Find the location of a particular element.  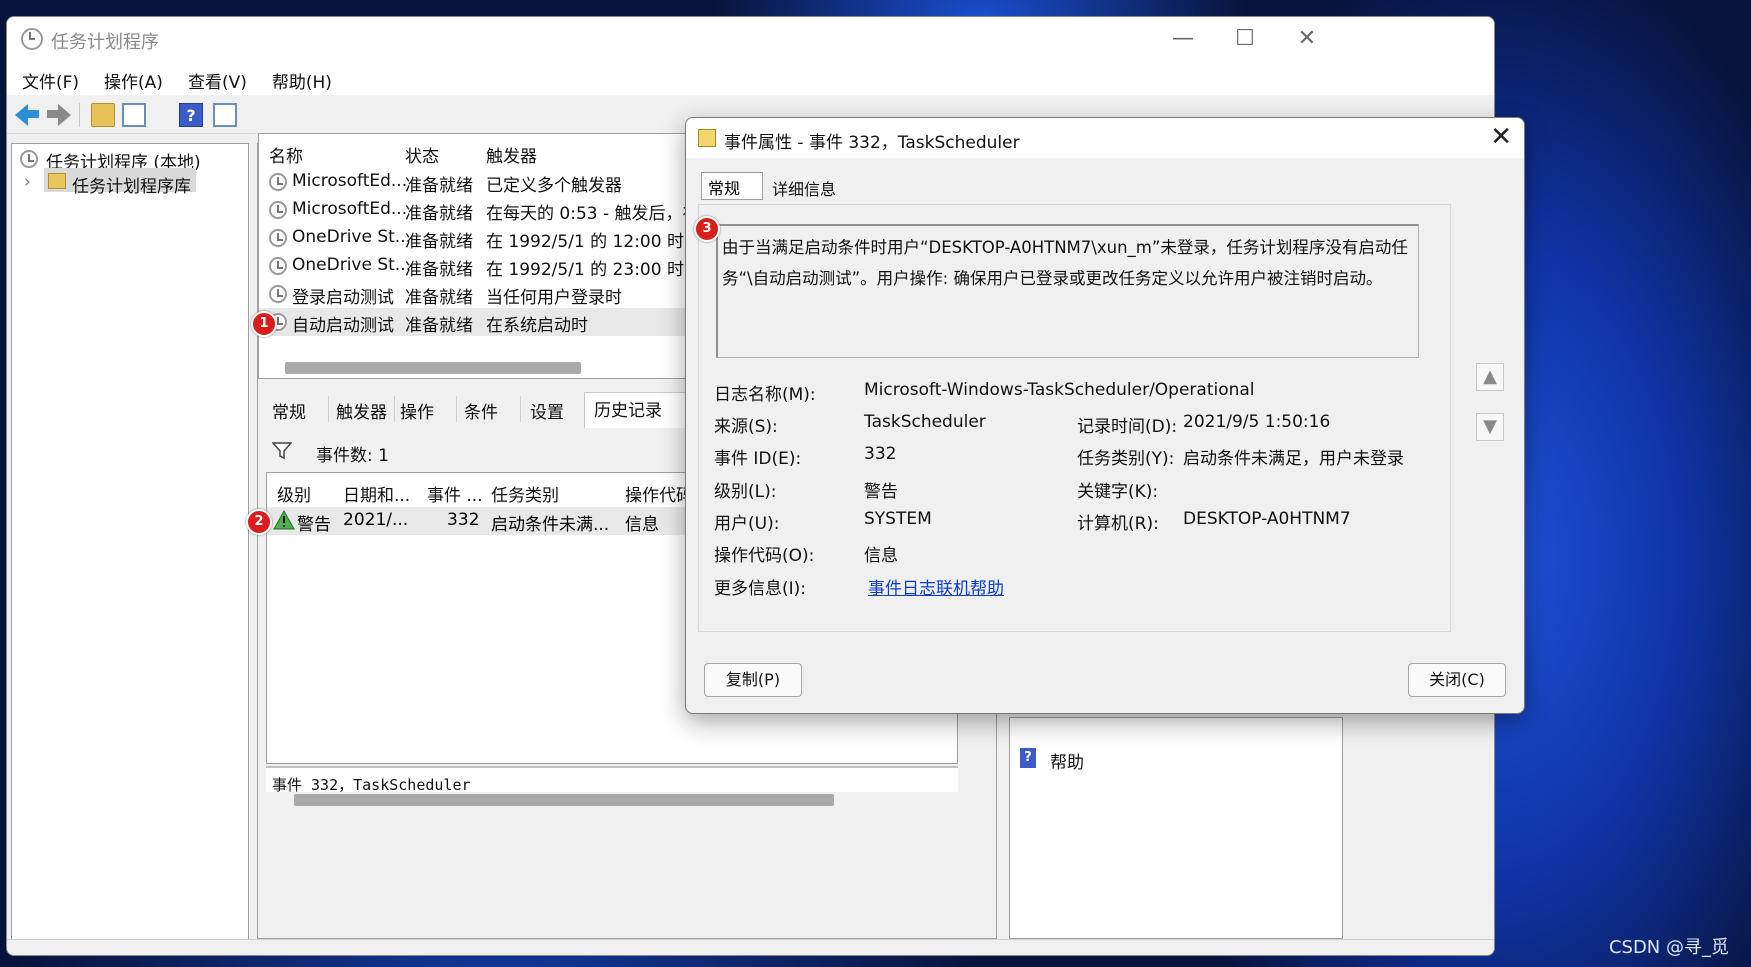

col-header-trigger: 触发器 is located at coordinates (511, 154).